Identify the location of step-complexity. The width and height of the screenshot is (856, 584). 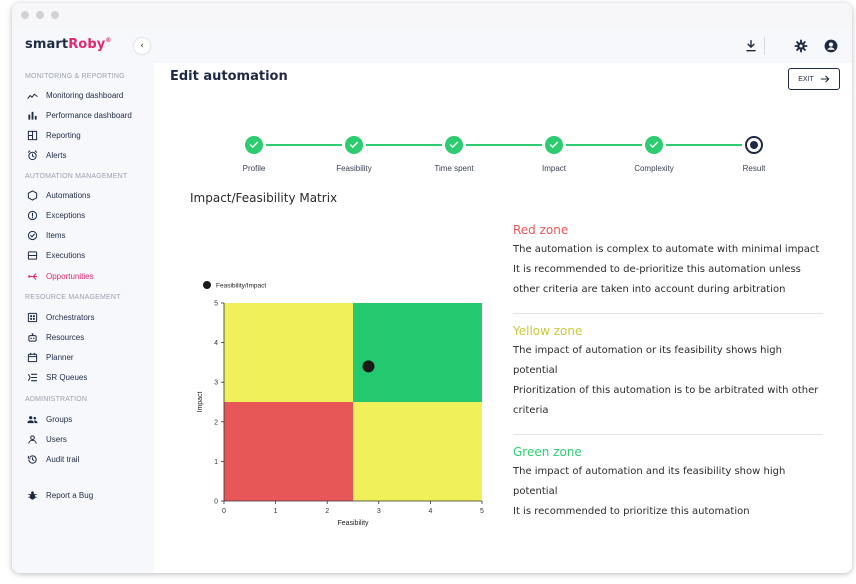
(654, 145).